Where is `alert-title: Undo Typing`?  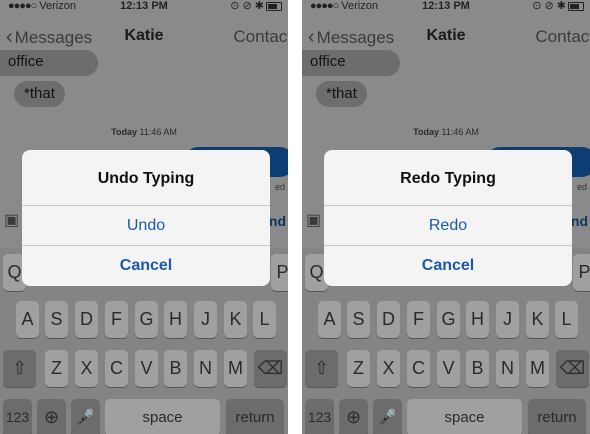
alert-title: Undo Typing is located at coordinates (146, 178).